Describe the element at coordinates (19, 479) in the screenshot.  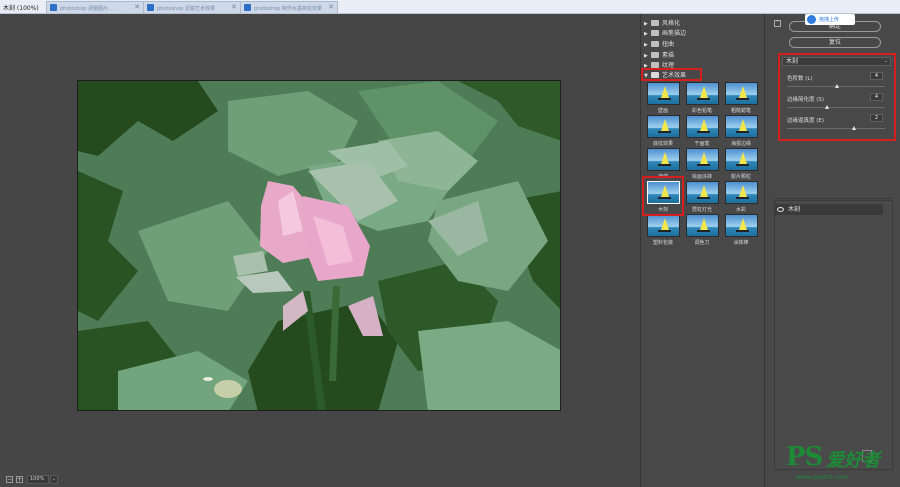
I see `zoom-in-button: +` at that location.